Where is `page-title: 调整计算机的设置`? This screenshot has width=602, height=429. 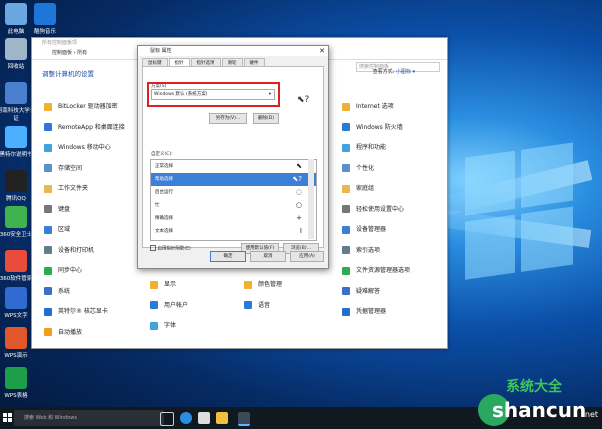
page-title: 调整计算机的设置 is located at coordinates (68, 74).